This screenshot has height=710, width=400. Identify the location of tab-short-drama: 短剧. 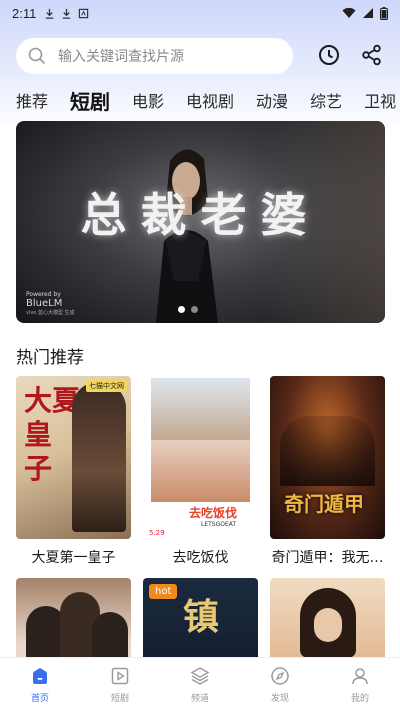
(90, 100).